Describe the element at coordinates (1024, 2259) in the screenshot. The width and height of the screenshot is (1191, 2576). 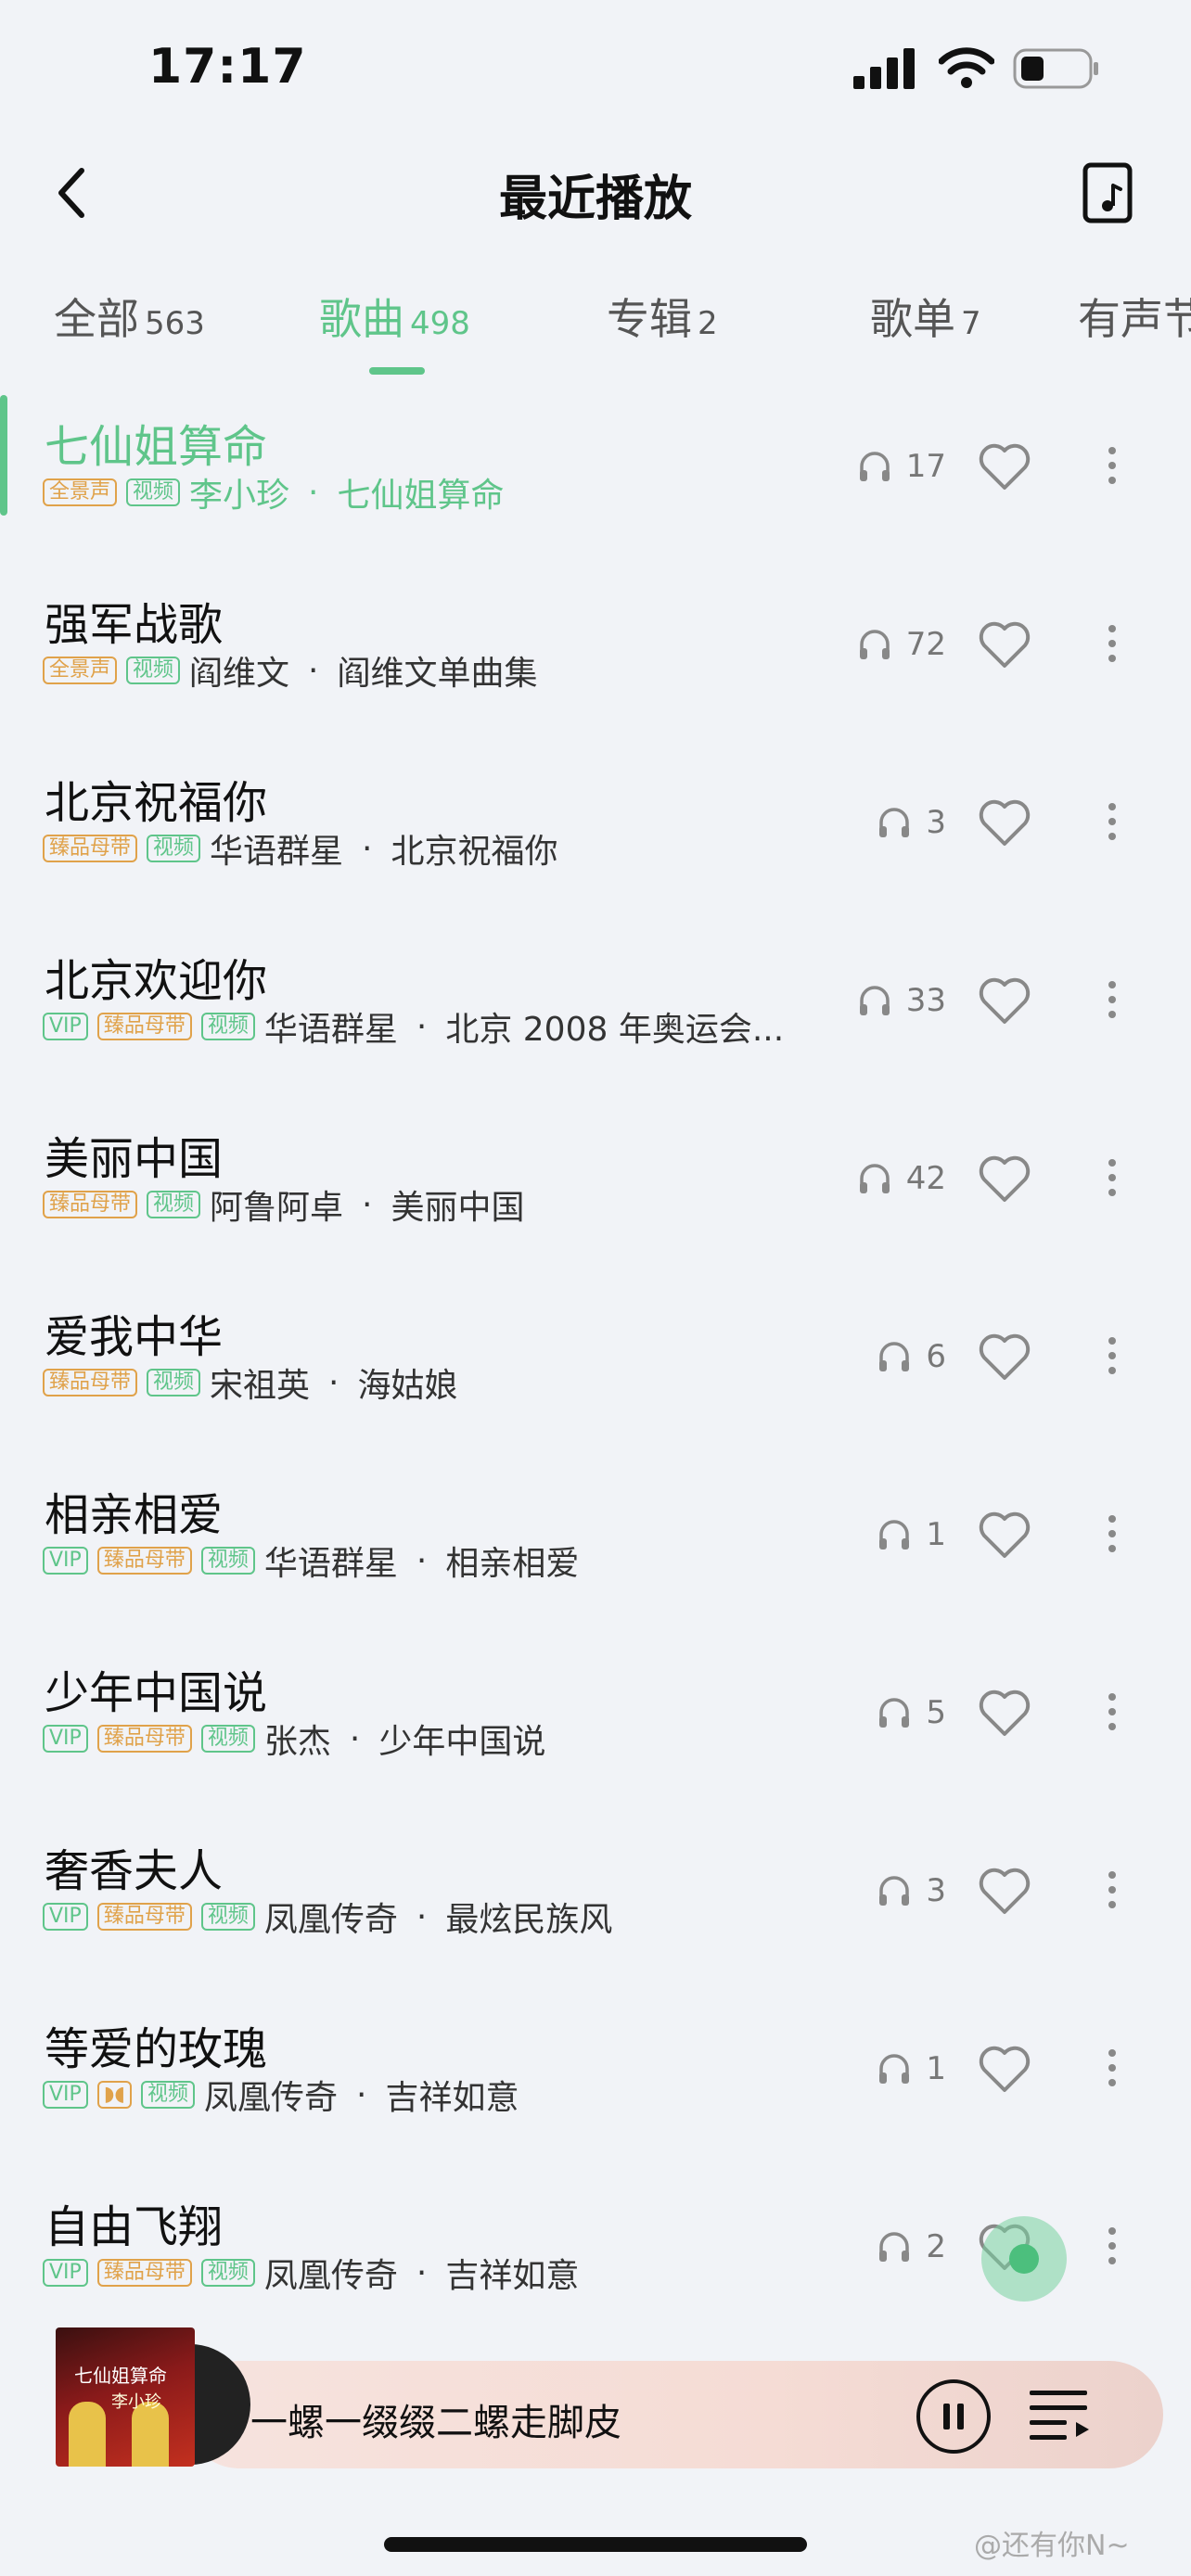
I see `floating-assist-button` at that location.